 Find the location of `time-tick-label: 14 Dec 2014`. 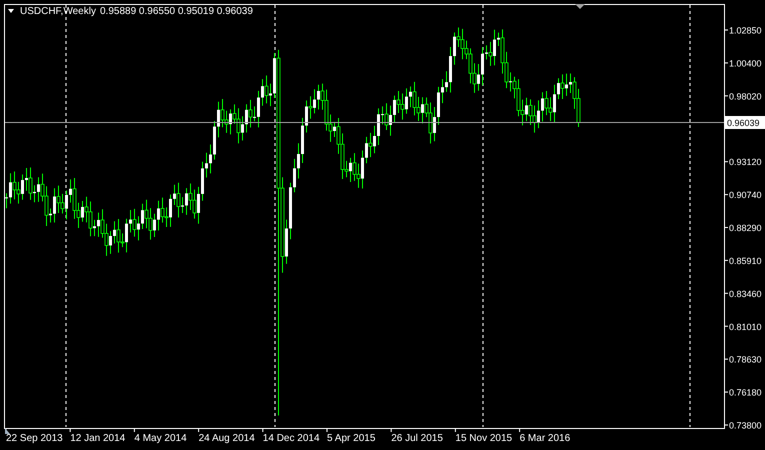

time-tick-label: 14 Dec 2014 is located at coordinates (291, 438).